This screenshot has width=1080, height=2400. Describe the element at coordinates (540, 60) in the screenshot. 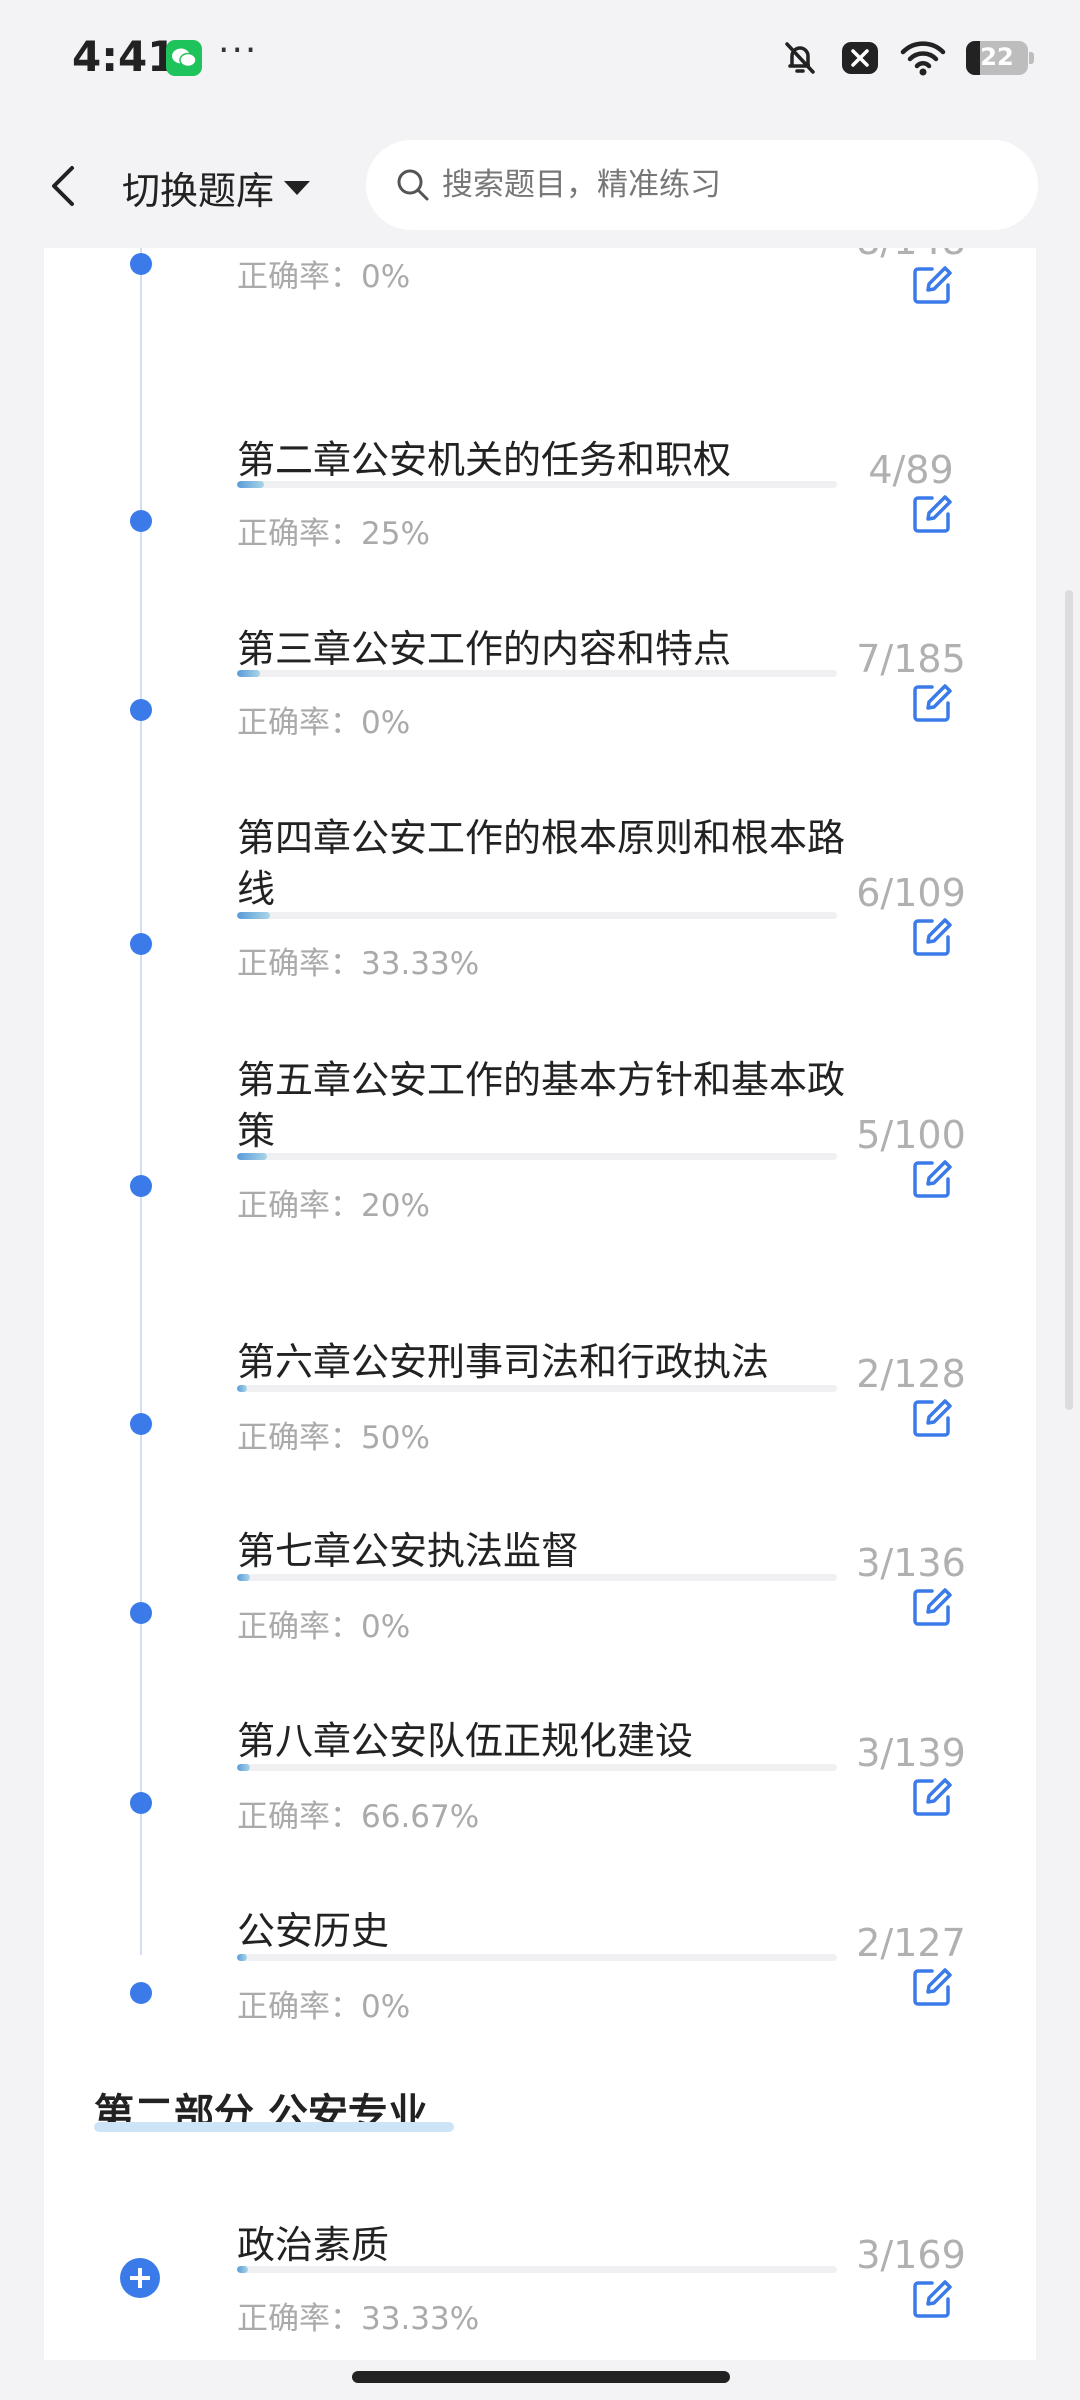

I see `status-bar: 4:41 ··· 22` at that location.